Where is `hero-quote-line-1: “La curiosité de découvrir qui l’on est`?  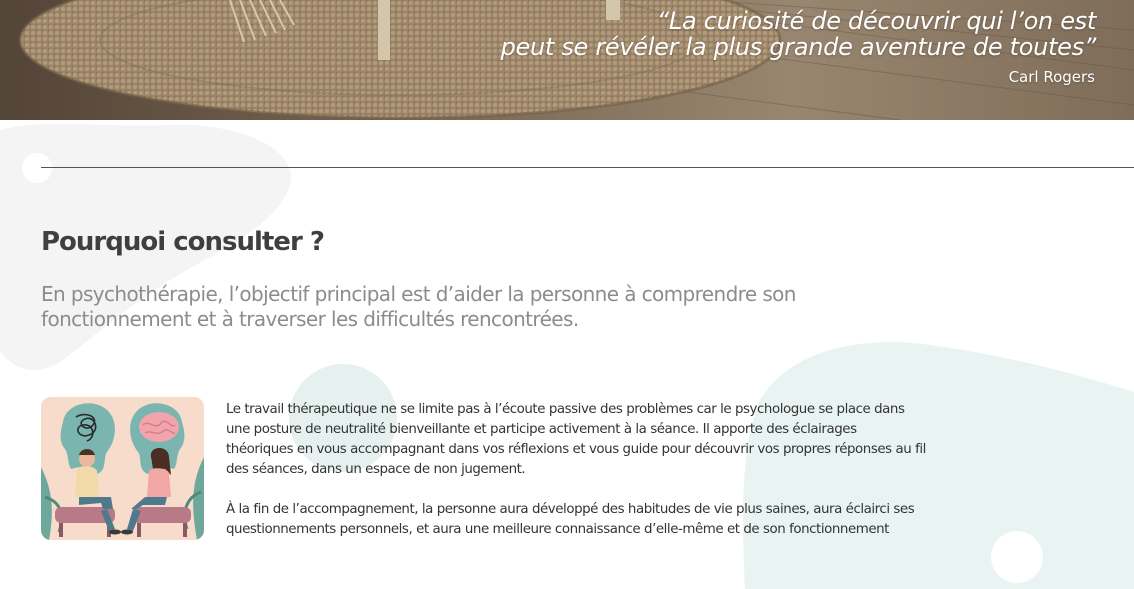
hero-quote-line-1: “La curiosité de découvrir qui l’on est is located at coordinates (876, 21).